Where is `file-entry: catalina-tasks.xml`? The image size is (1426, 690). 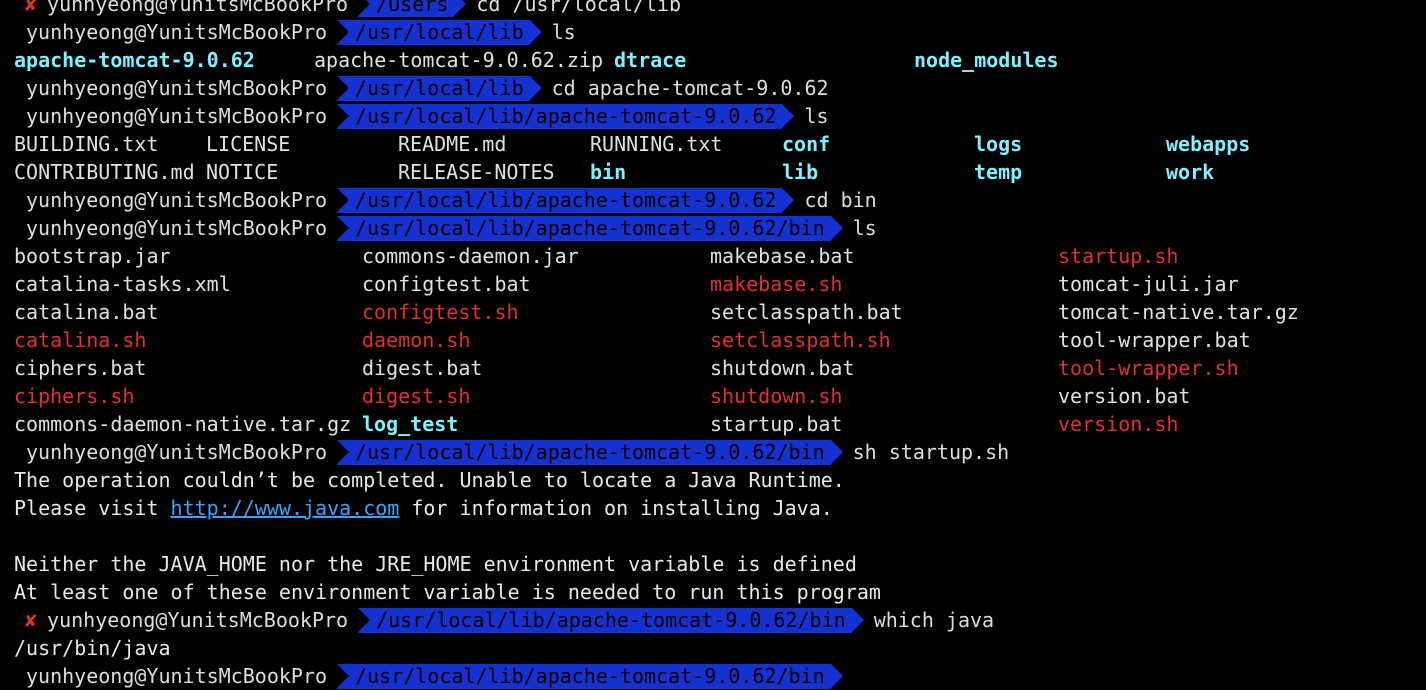
file-entry: catalina-tasks.xml is located at coordinates (122, 284).